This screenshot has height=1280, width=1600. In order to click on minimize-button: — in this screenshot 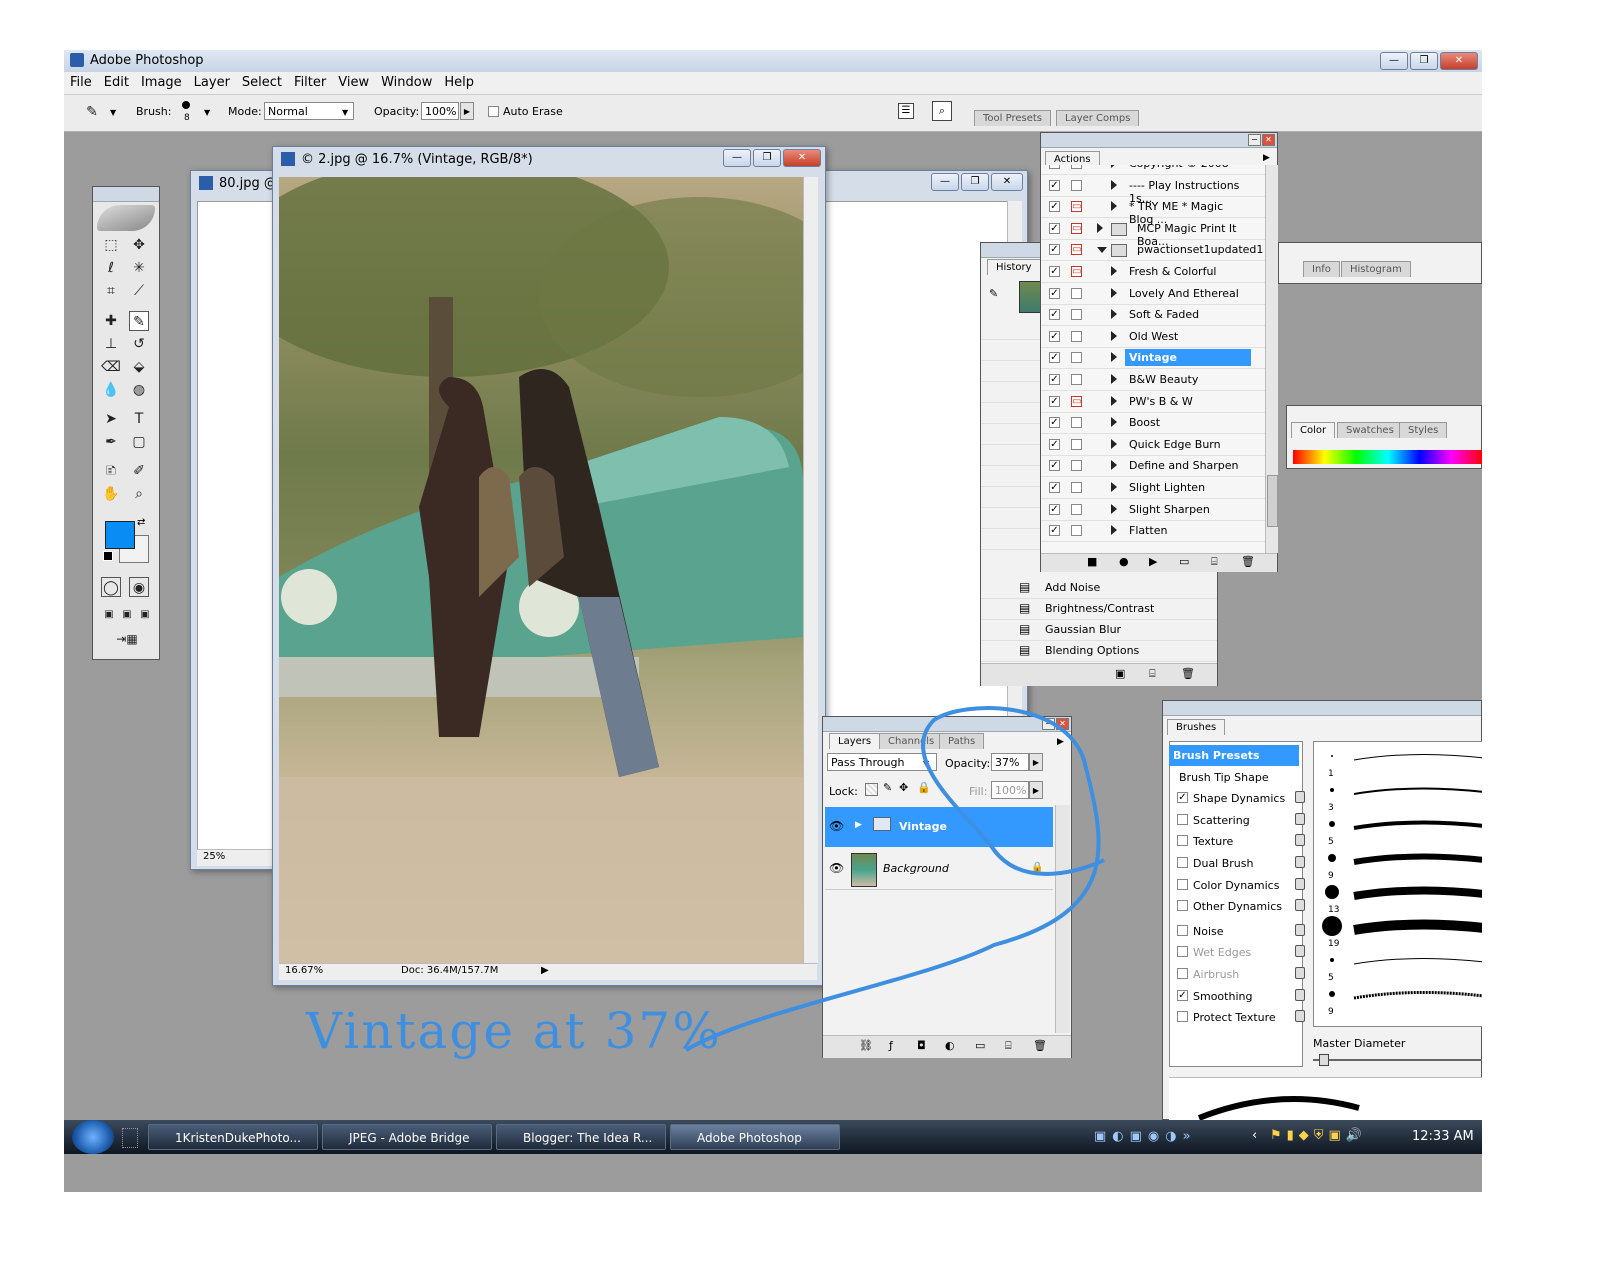, I will do `click(1394, 61)`.